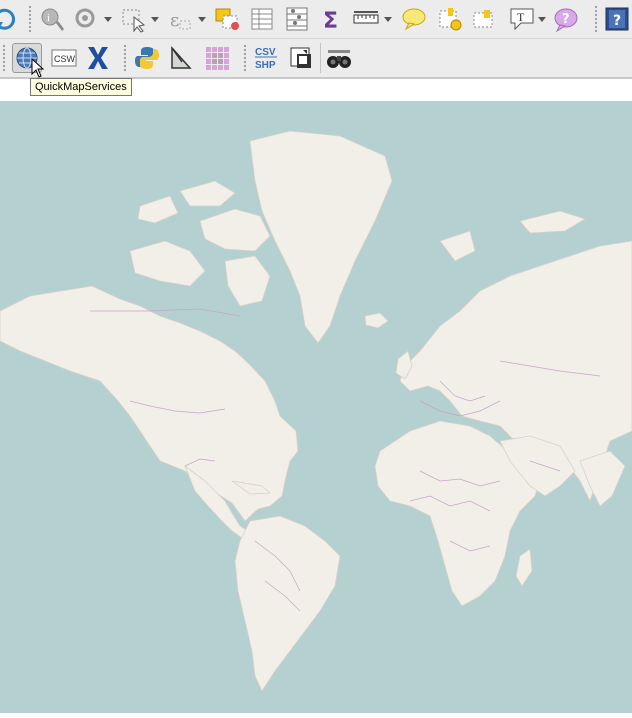 This screenshot has height=718, width=632. Describe the element at coordinates (11, 19) in the screenshot. I see `refresh-icon` at that location.